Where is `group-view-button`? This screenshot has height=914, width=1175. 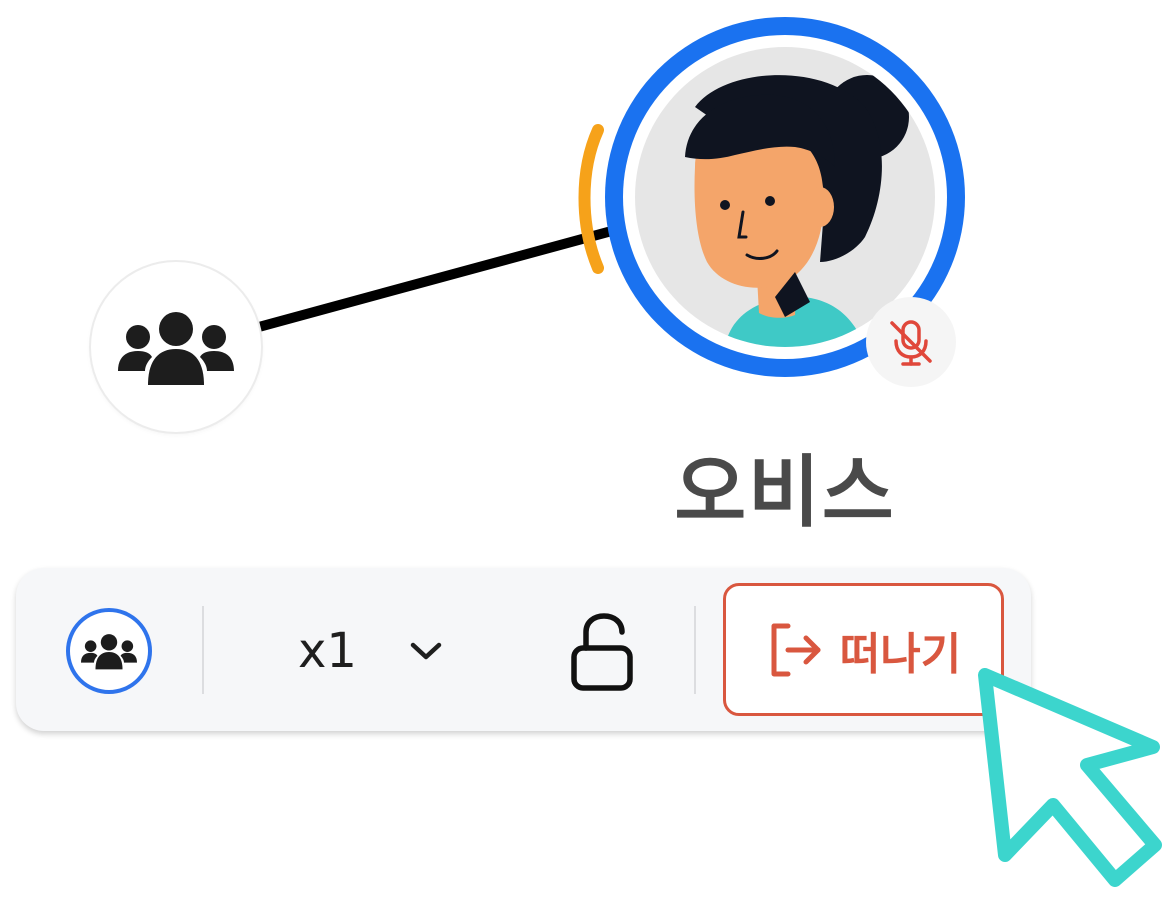
group-view-button is located at coordinates (109, 651).